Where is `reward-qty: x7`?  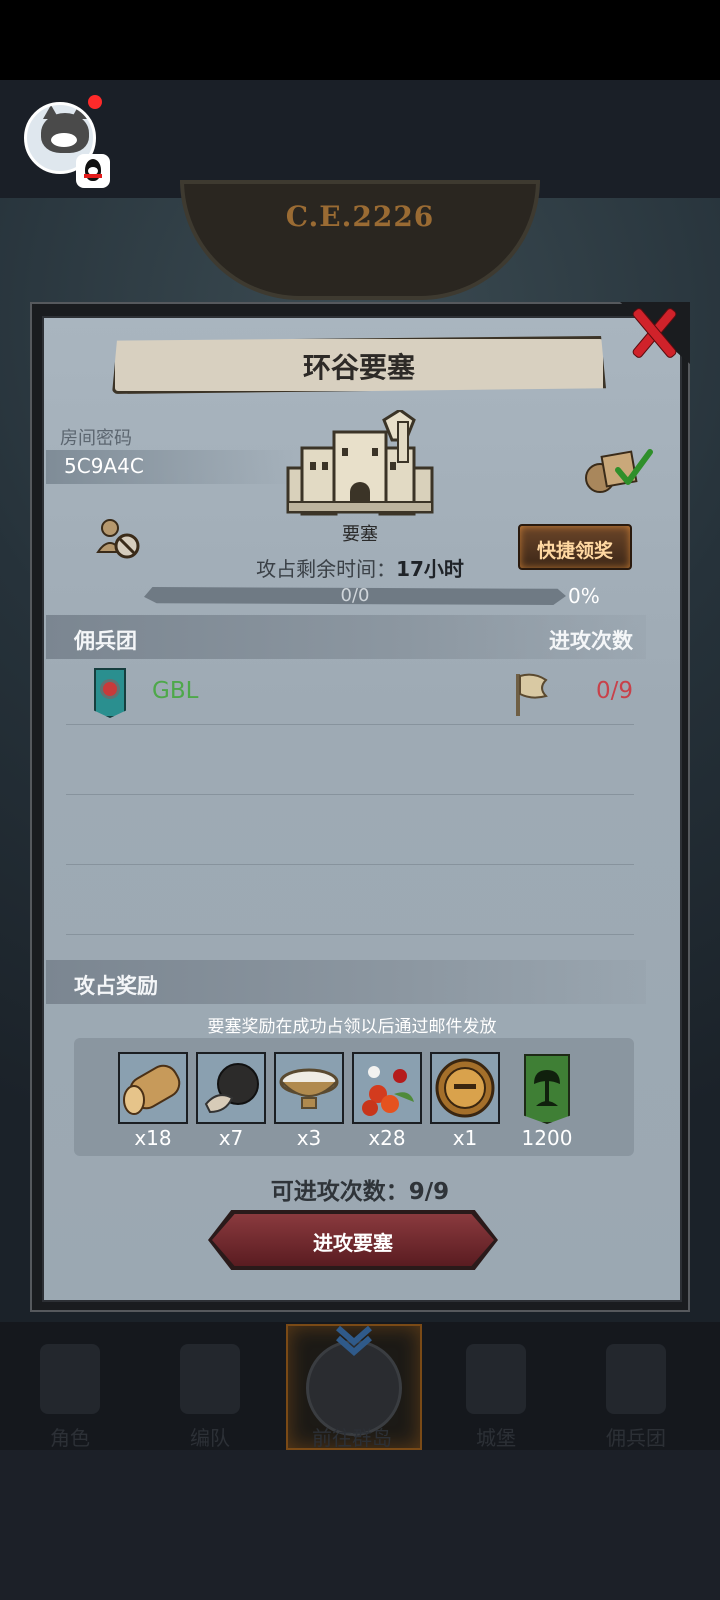 reward-qty: x7 is located at coordinates (231, 1138).